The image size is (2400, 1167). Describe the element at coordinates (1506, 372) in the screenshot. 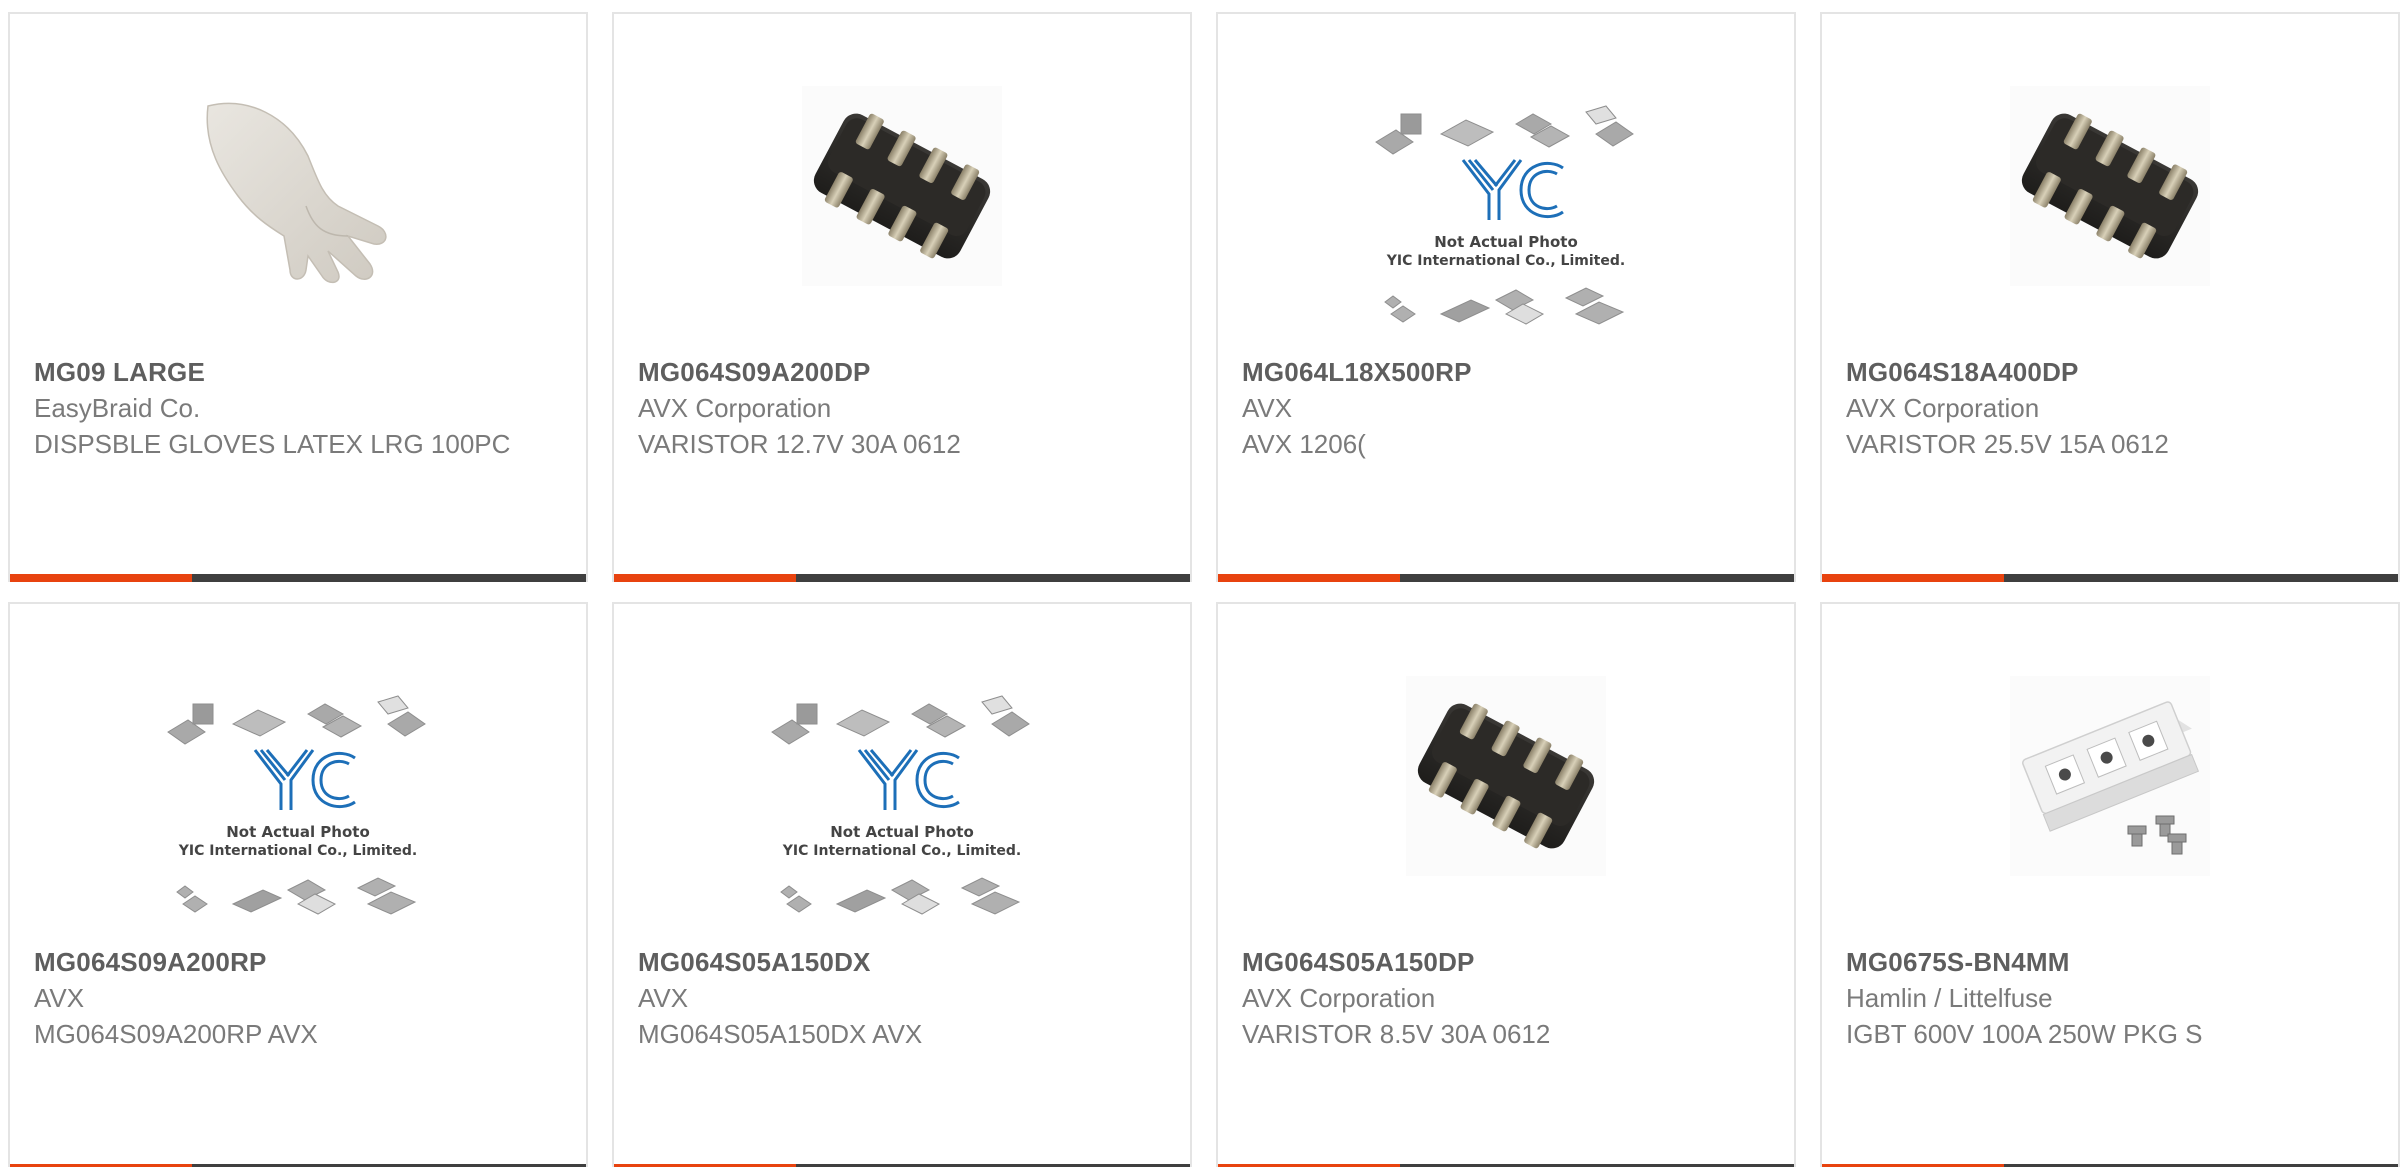

I see `part-number: MG064L18X500RP` at that location.